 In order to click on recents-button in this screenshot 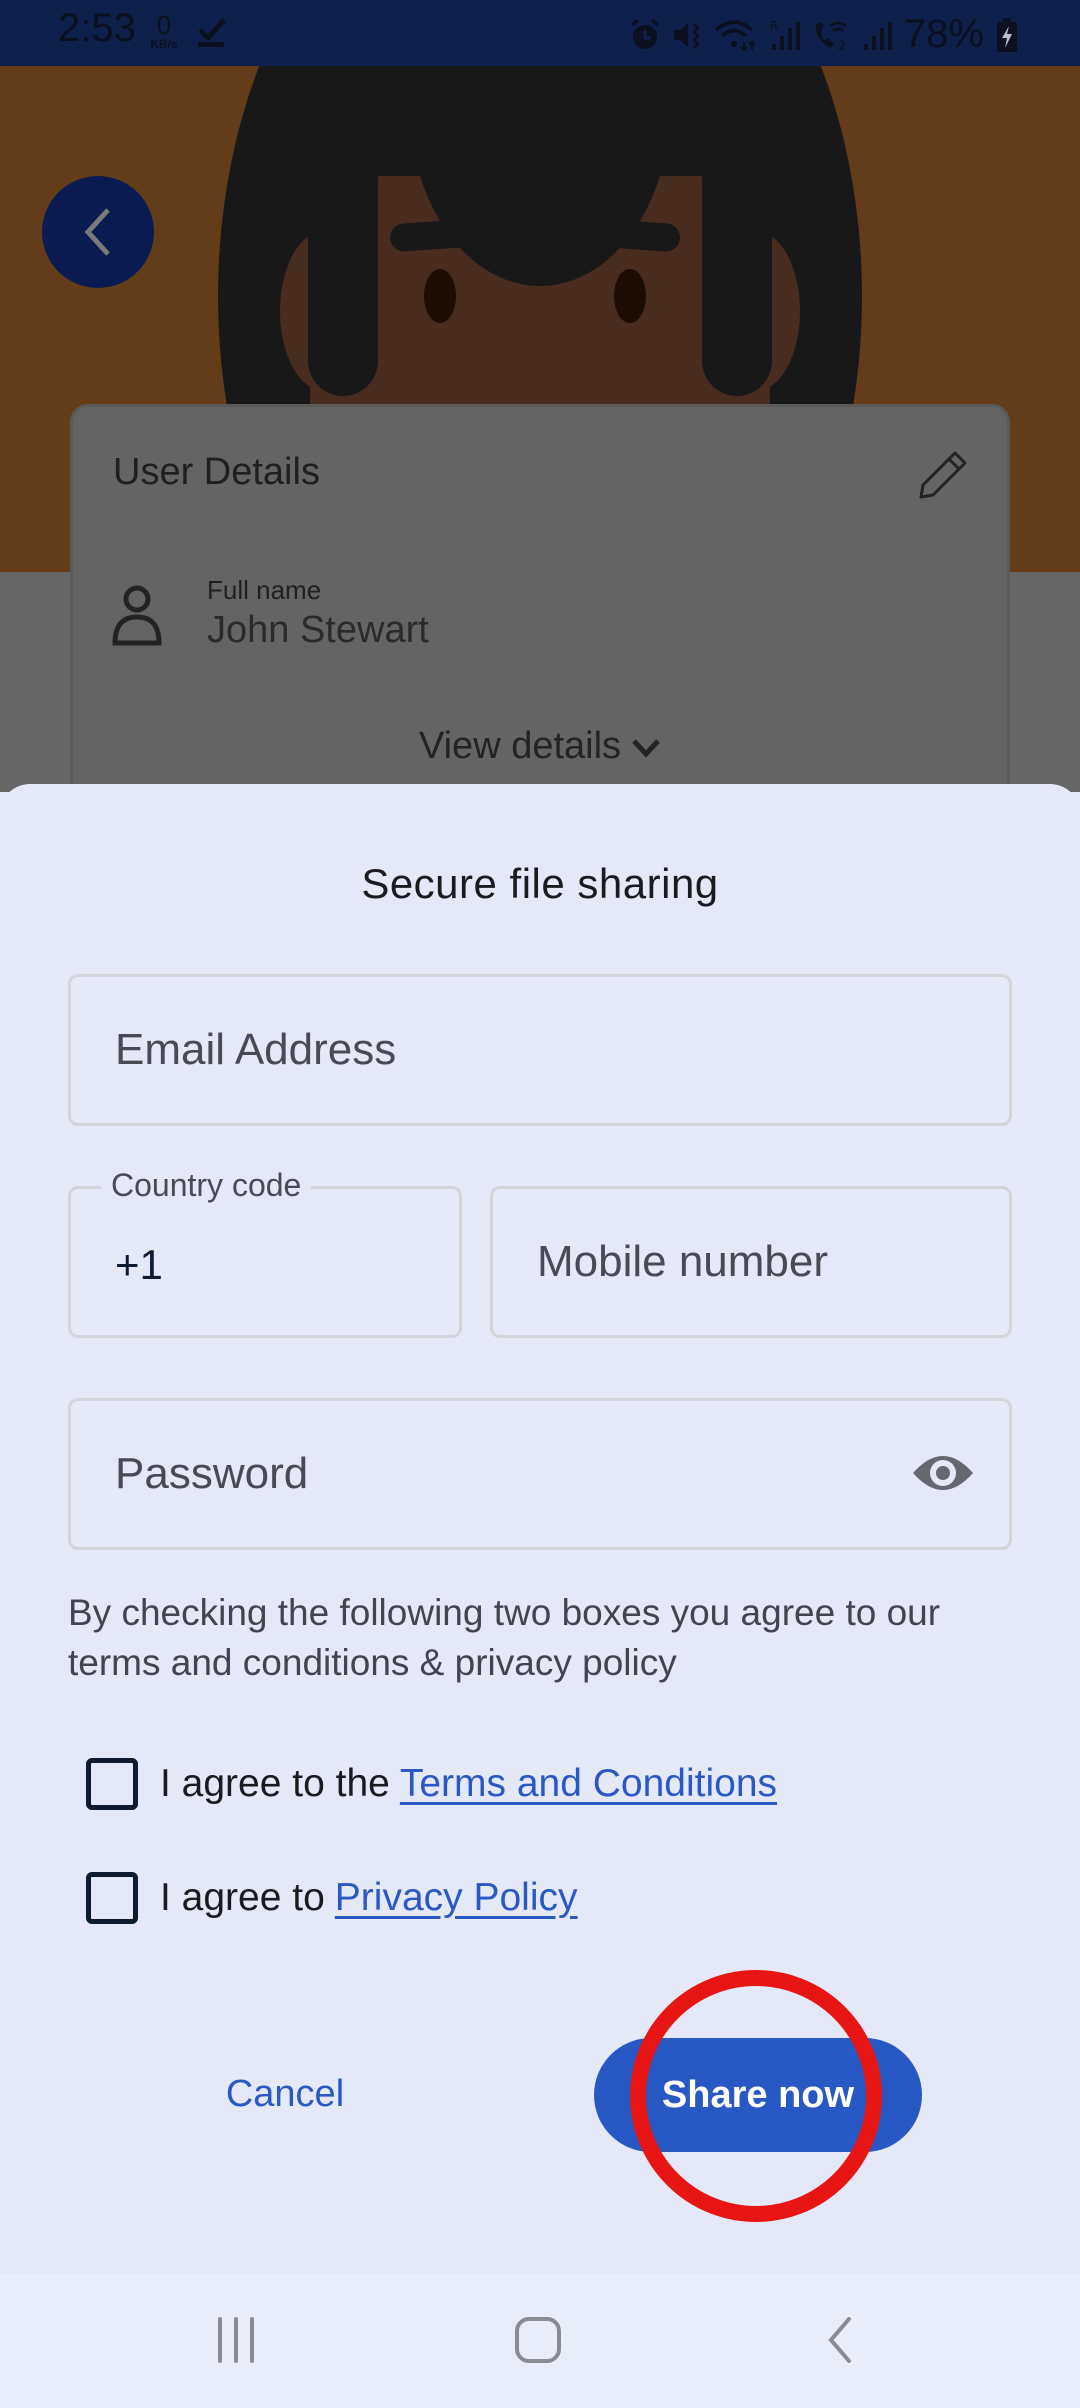, I will do `click(236, 2340)`.